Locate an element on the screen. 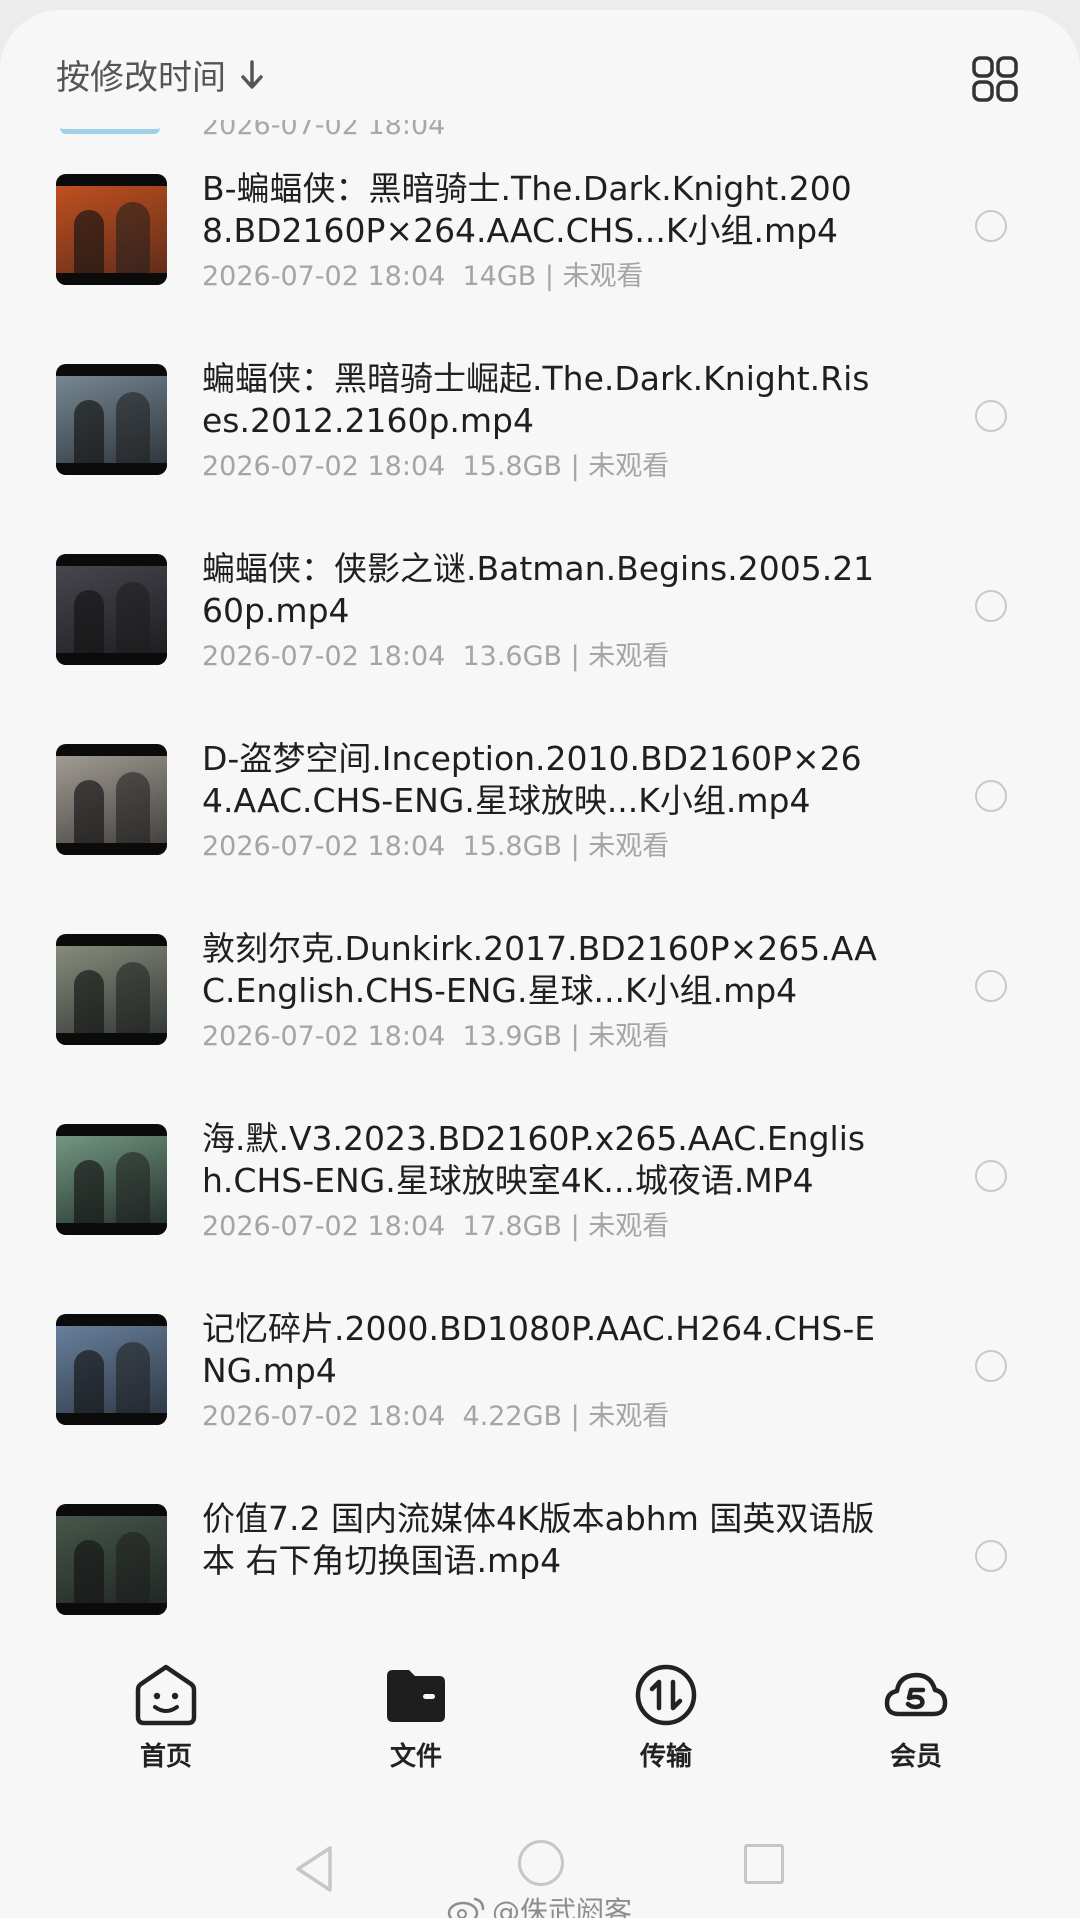  file-meta: 2026-07-02 18:04 14GB | 未观看 is located at coordinates (423, 276).